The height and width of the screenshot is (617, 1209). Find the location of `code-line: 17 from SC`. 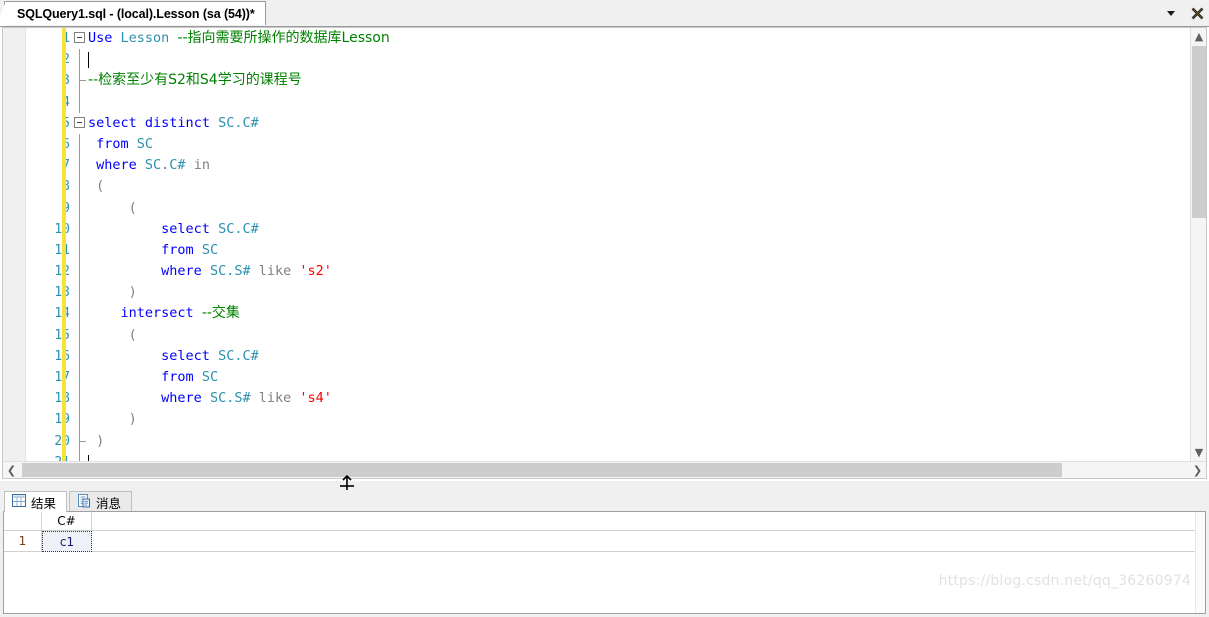

code-line: 17 from SC is located at coordinates (607, 378).